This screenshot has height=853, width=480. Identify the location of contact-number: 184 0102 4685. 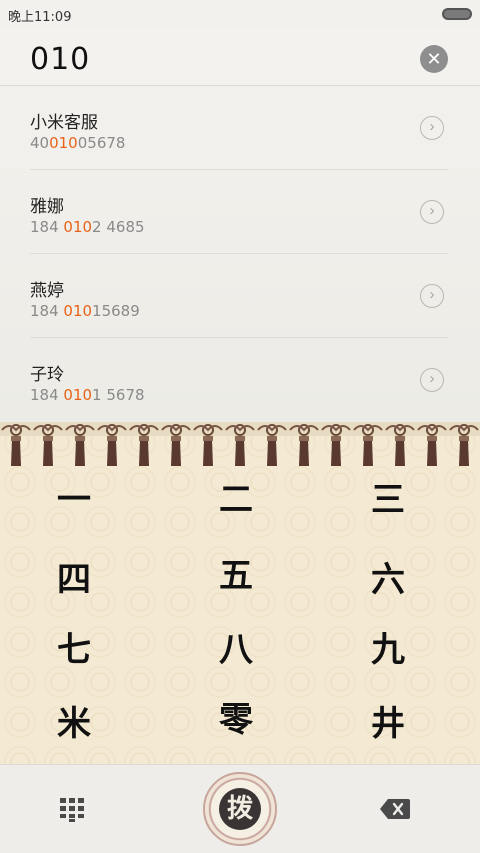
(87, 227).